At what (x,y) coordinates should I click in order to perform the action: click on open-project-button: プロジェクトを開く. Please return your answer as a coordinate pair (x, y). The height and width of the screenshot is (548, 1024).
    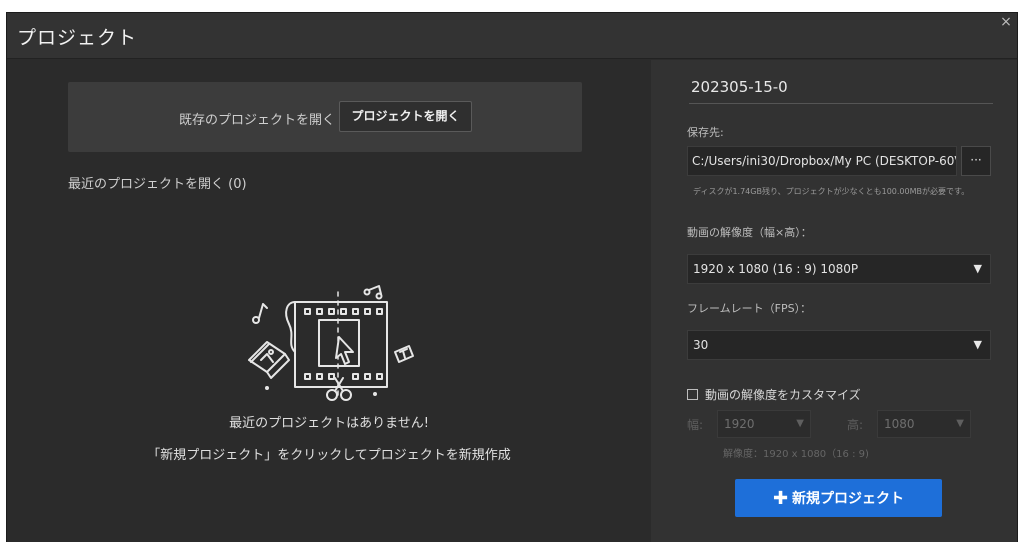
    Looking at the image, I should click on (405, 116).